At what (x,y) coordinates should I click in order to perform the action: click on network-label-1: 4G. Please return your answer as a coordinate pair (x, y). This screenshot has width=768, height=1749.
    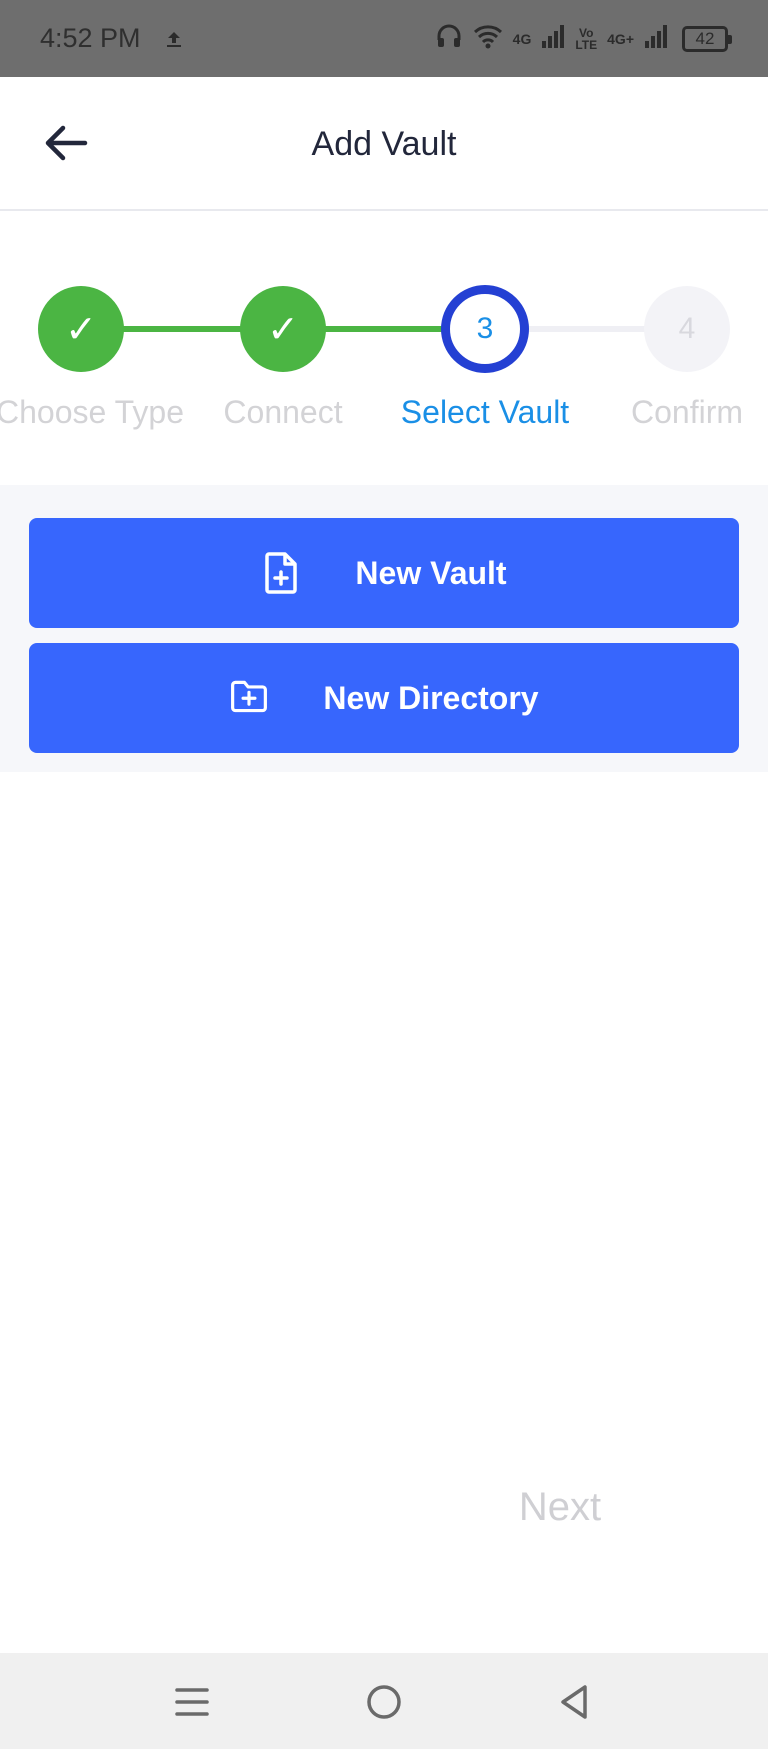
    Looking at the image, I should click on (522, 38).